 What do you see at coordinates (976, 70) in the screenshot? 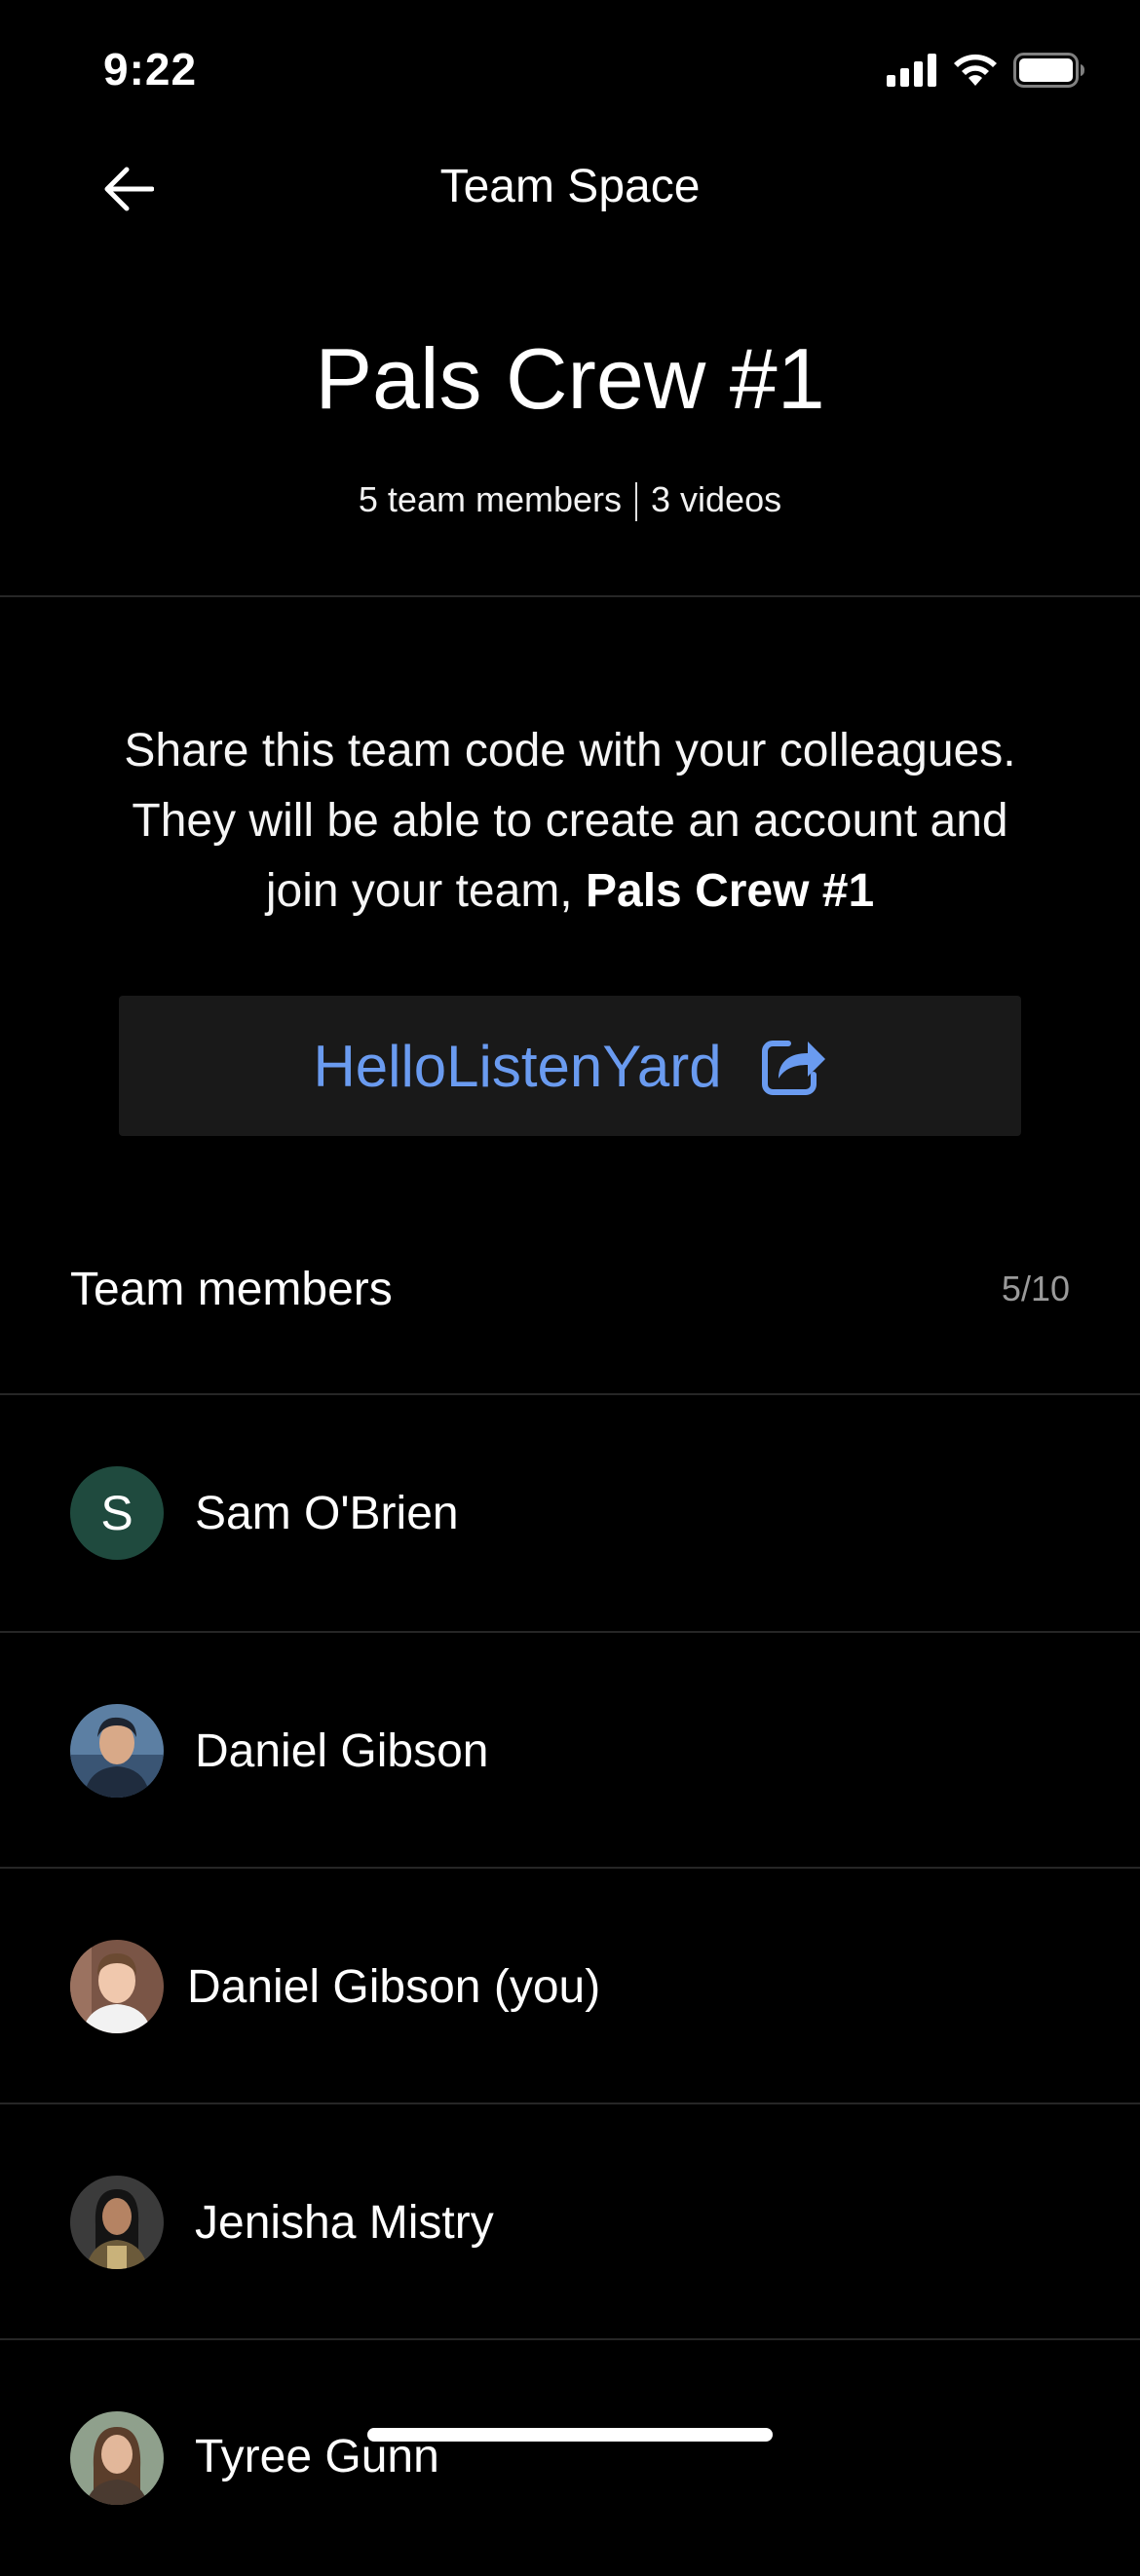
I see `wifi-icon` at bounding box center [976, 70].